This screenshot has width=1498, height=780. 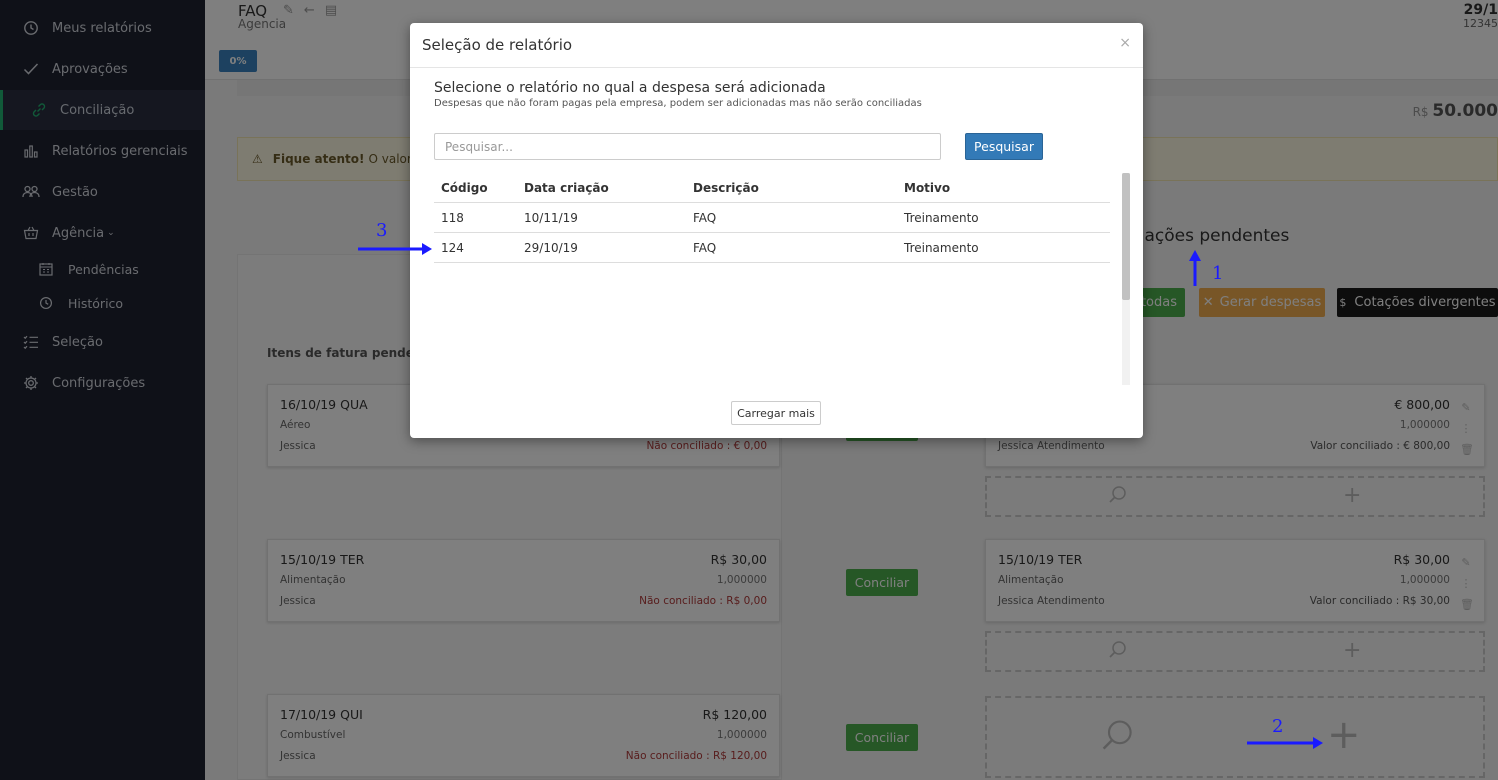 I want to click on close-icon: ×, so click(x=1125, y=43).